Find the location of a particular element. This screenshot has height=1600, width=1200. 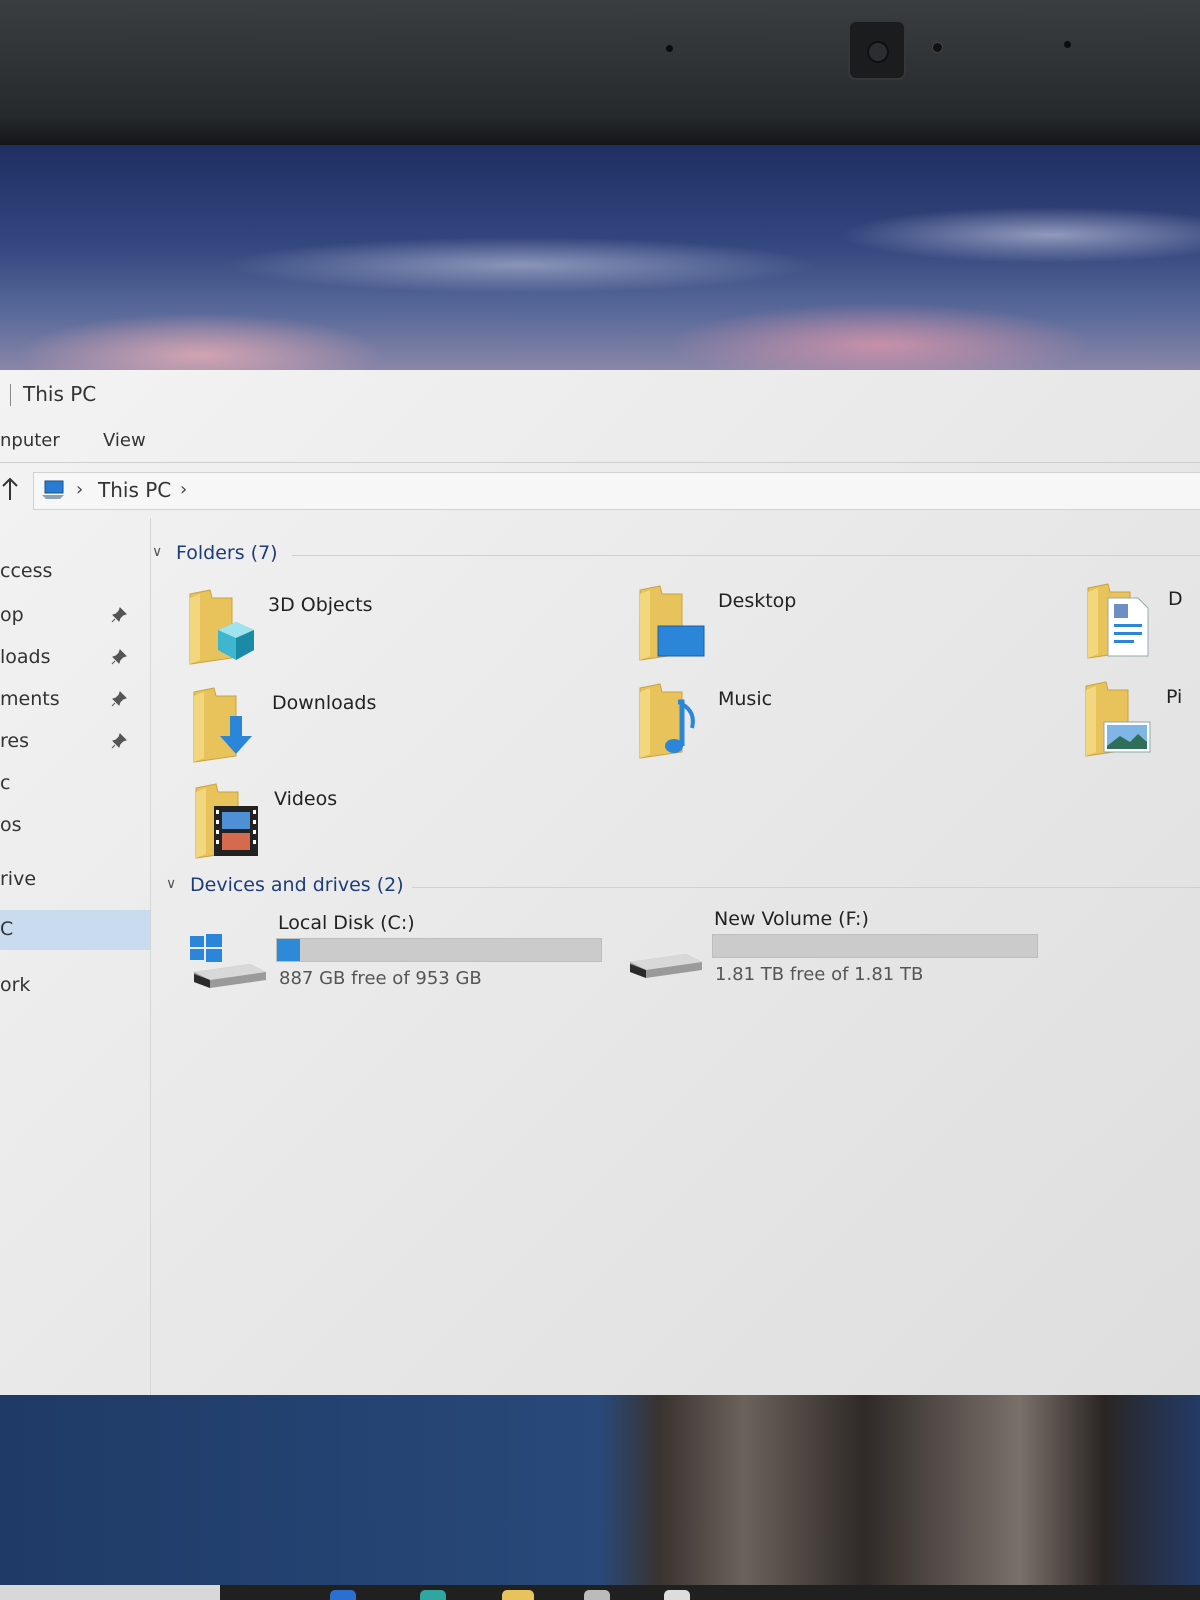

desktop-folder-icon is located at coordinates (672, 623).